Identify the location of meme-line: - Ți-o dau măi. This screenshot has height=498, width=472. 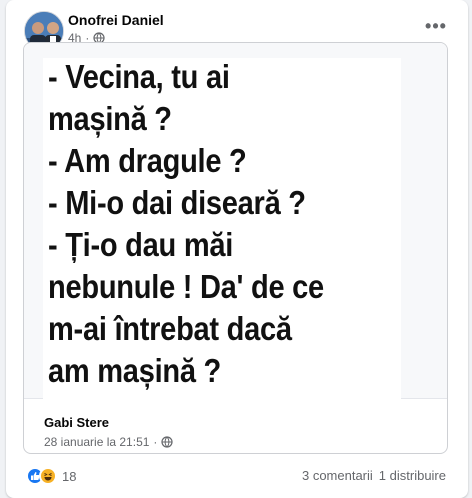
(141, 244).